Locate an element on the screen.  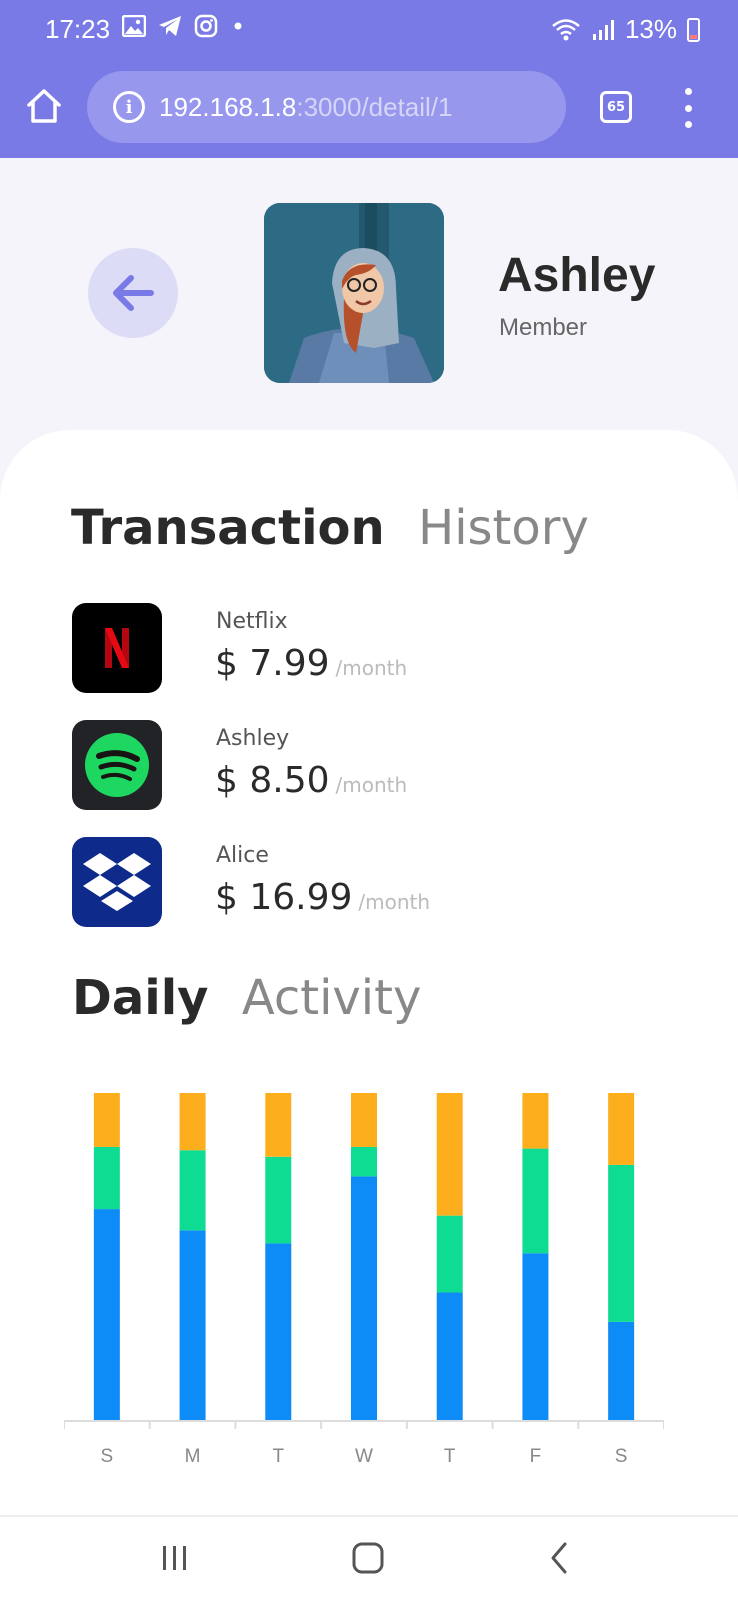
price-value: $ 8.50 is located at coordinates (272, 780).